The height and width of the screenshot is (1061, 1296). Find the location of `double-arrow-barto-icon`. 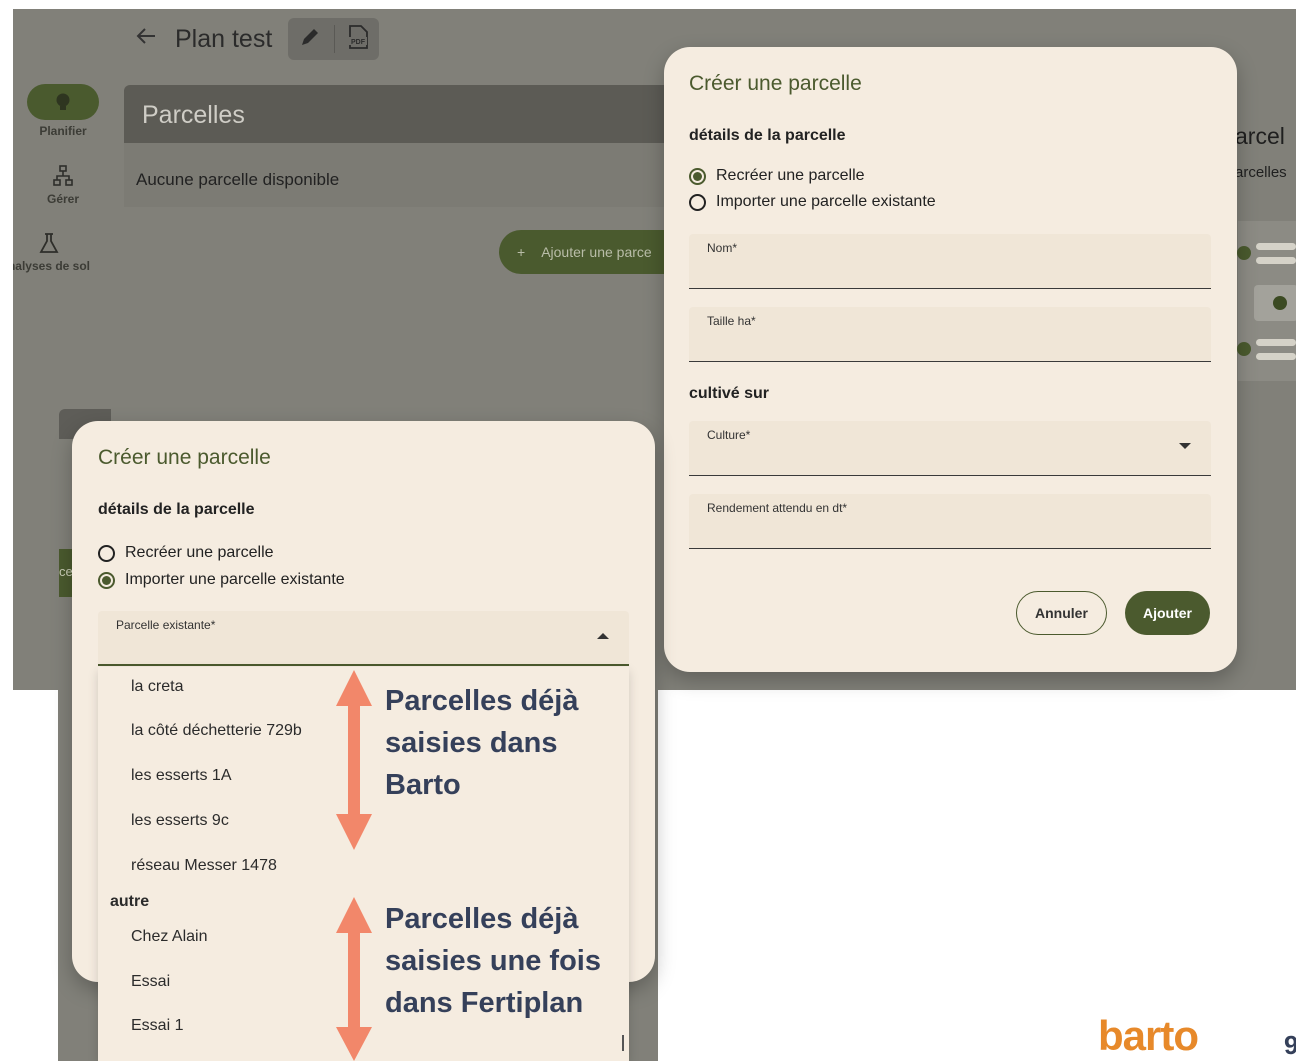

double-arrow-barto-icon is located at coordinates (354, 760).